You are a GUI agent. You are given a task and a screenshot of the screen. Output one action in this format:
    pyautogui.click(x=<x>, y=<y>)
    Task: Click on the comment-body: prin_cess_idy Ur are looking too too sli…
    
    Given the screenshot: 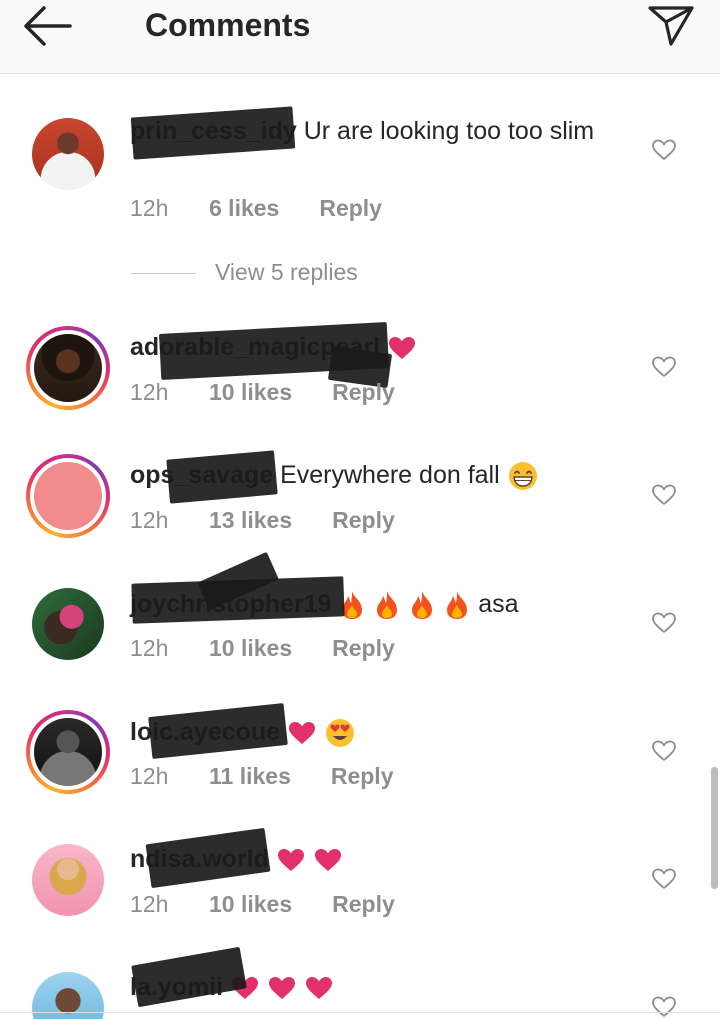 What is the action you would take?
    pyautogui.click(x=365, y=131)
    